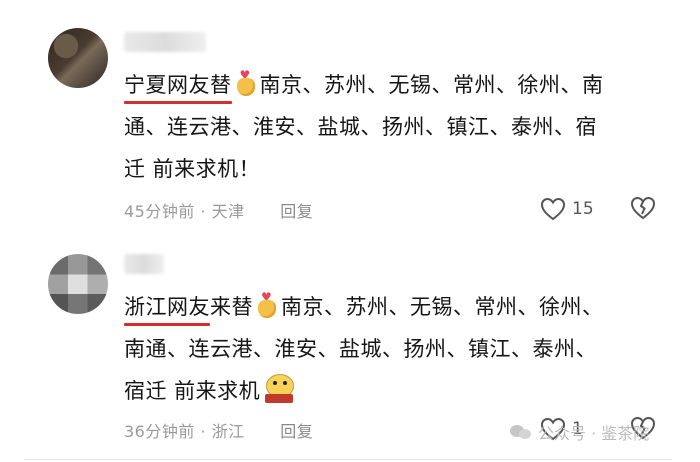 The image size is (700, 462). Describe the element at coordinates (159, 211) in the screenshot. I see `comment-time: 45分钟前` at that location.